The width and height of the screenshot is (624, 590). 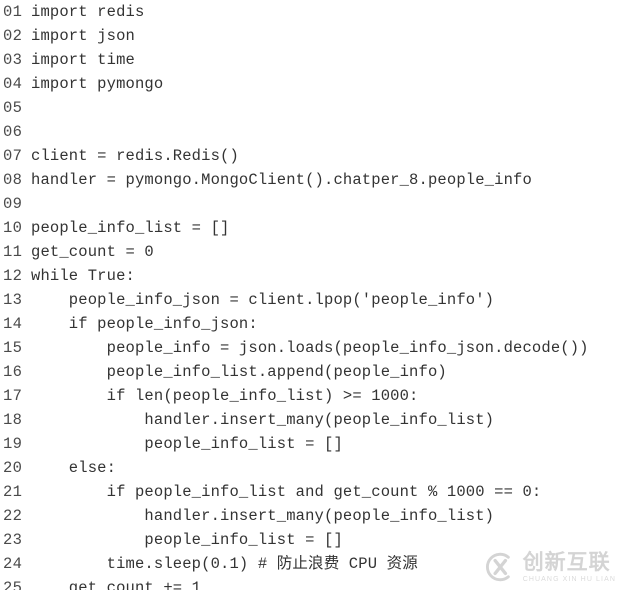 What do you see at coordinates (312, 468) in the screenshot?
I see `code-line: 20 else:` at bounding box center [312, 468].